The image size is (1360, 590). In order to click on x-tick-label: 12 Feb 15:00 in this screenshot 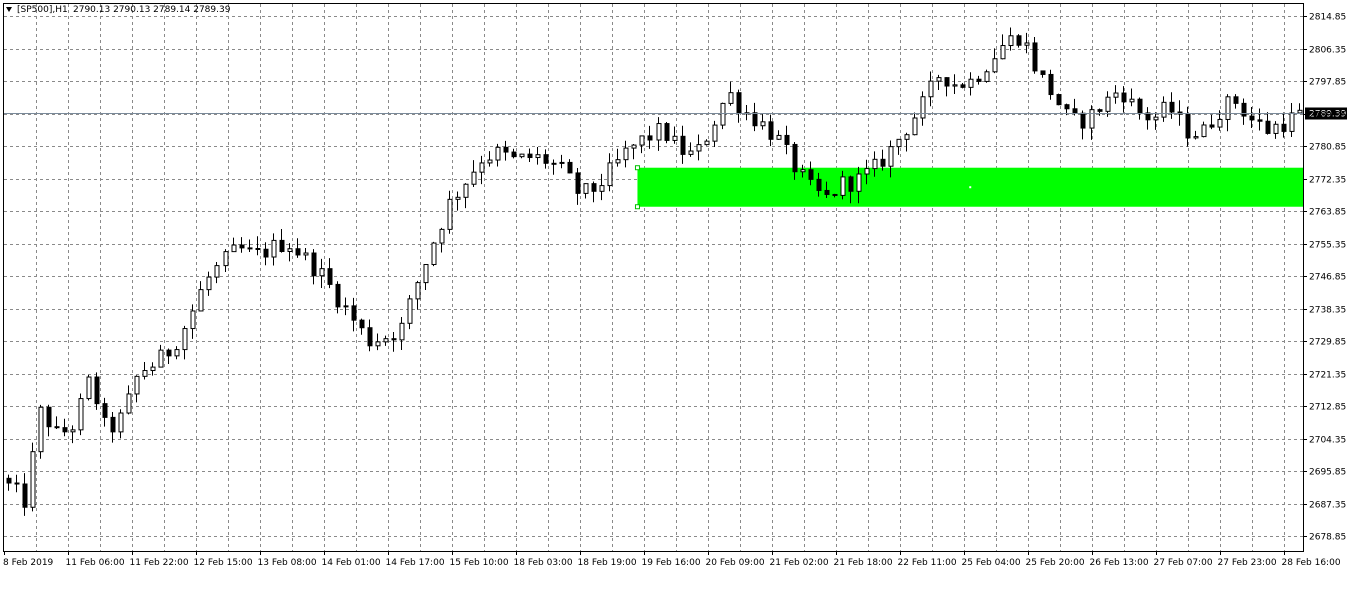, I will do `click(223, 563)`.